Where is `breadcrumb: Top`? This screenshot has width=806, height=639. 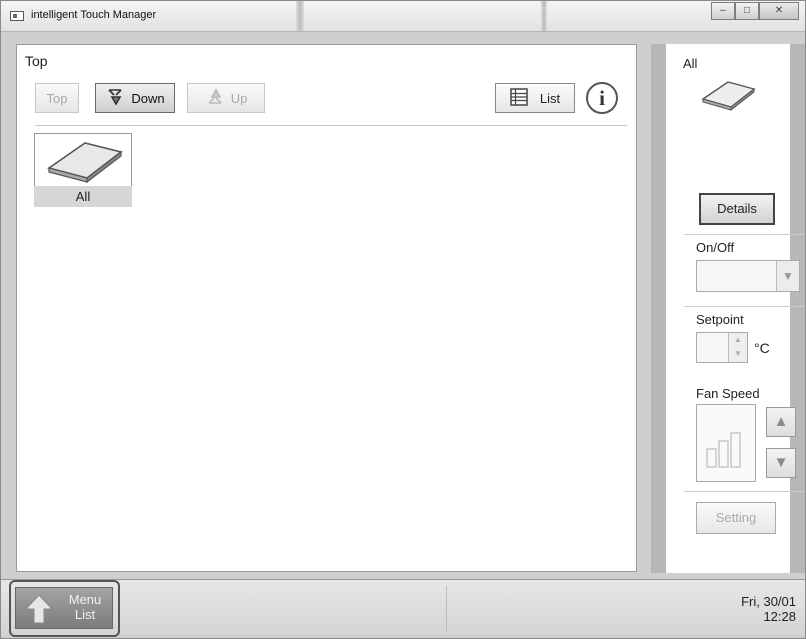
breadcrumb: Top is located at coordinates (36, 61).